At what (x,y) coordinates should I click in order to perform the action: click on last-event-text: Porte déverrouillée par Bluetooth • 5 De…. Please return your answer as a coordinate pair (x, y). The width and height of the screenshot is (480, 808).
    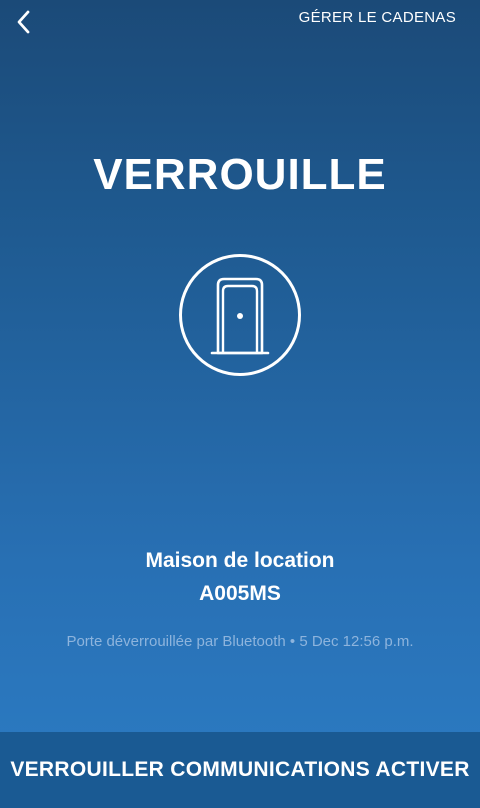
    Looking at the image, I should click on (240, 641).